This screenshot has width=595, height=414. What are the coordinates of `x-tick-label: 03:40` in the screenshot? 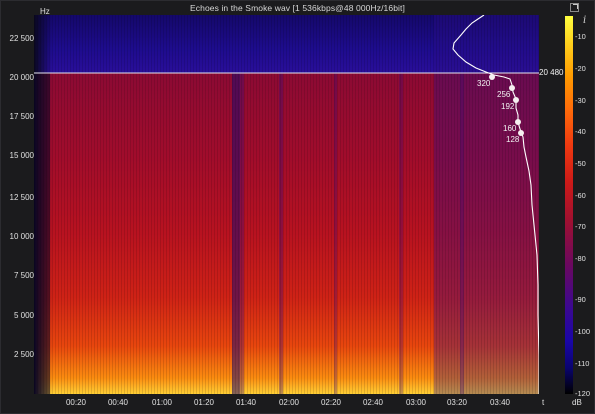 It's located at (500, 402).